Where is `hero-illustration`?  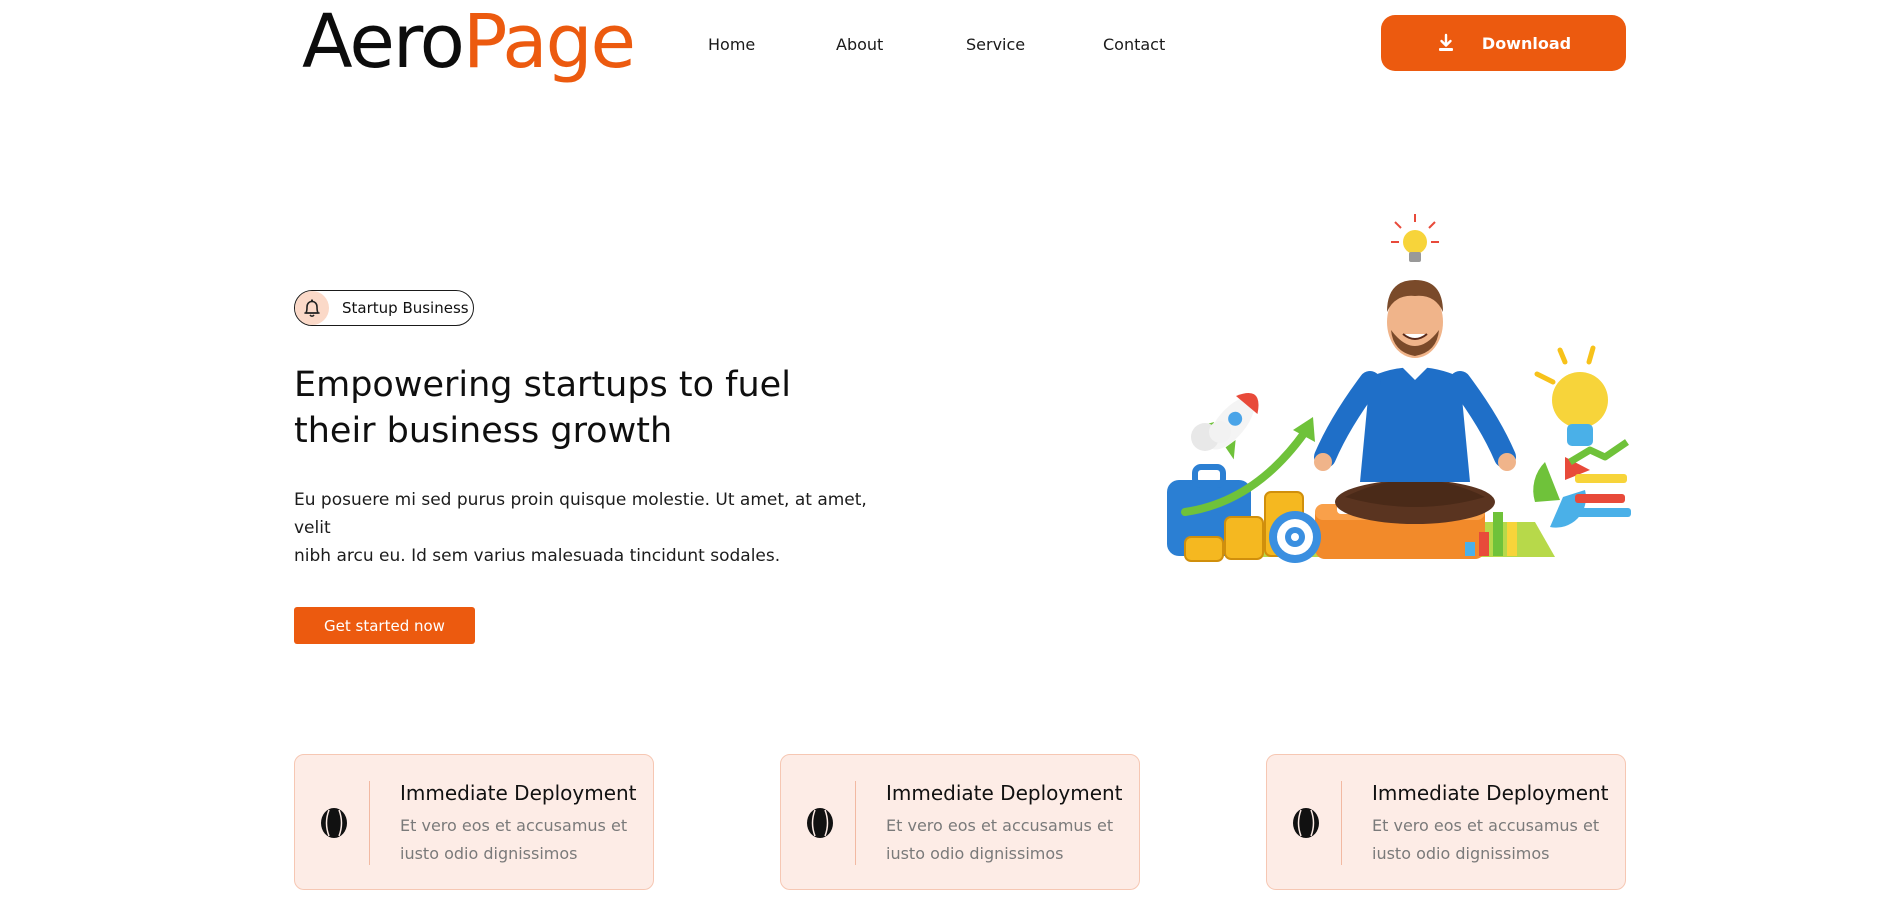
hero-illustration is located at coordinates (1399, 388).